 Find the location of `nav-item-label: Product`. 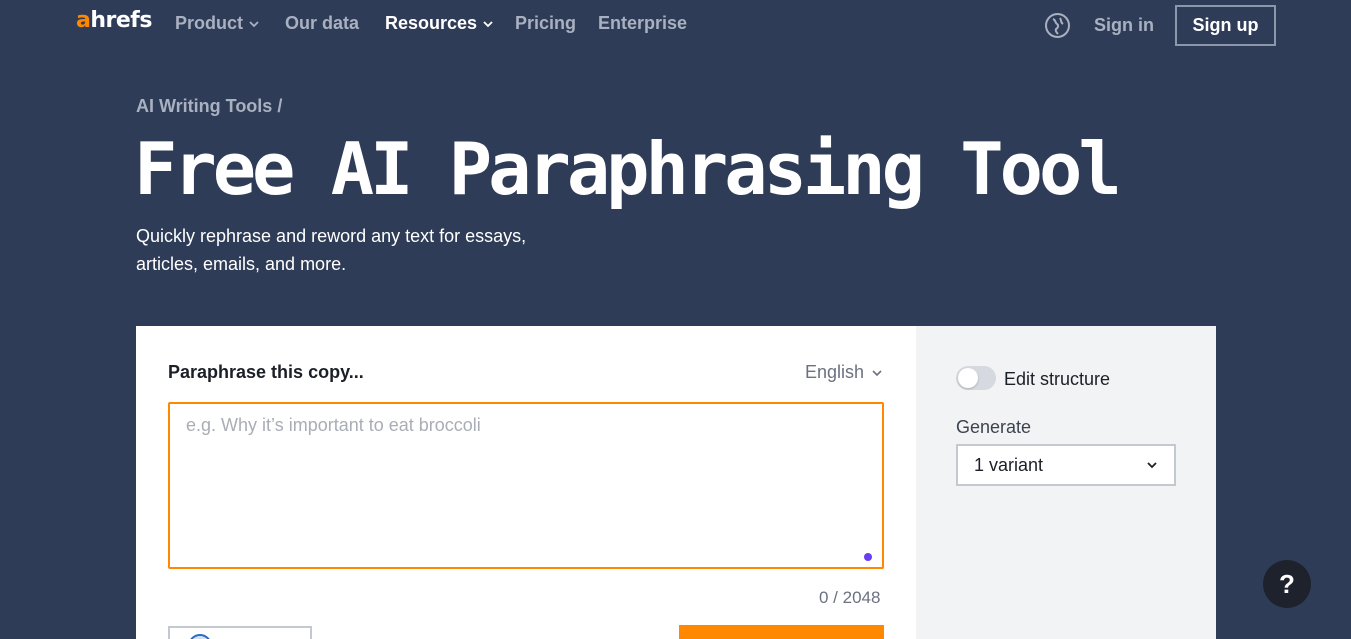

nav-item-label: Product is located at coordinates (209, 23).